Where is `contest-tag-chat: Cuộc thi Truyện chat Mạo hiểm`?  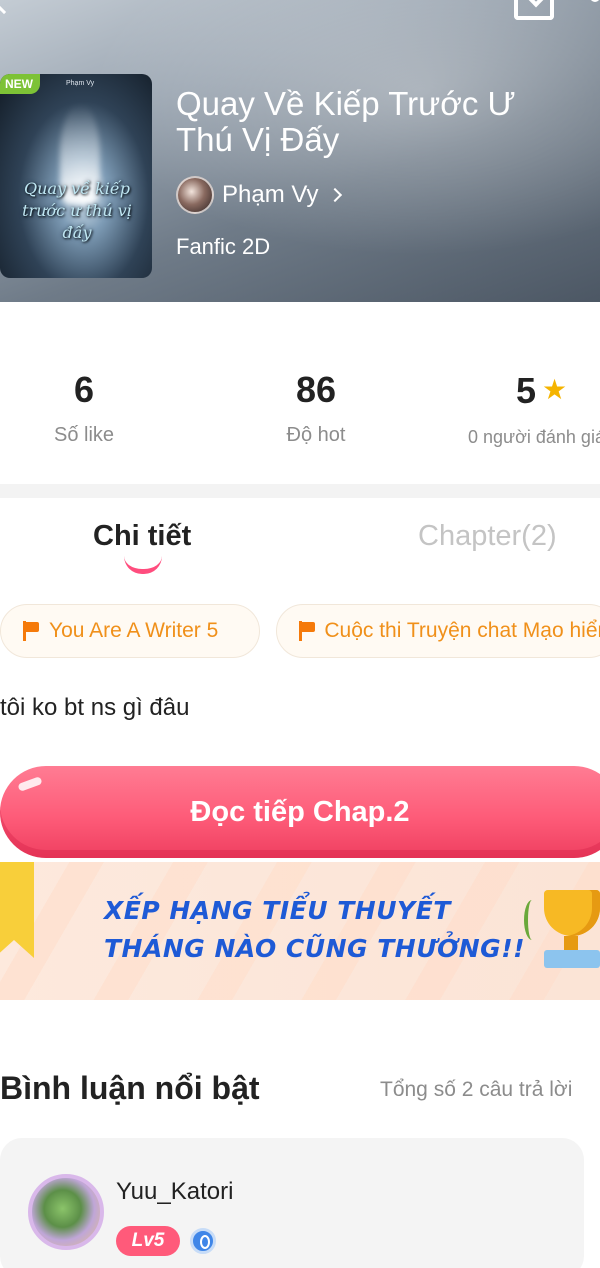 contest-tag-chat: Cuộc thi Truyện chat Mạo hiểm is located at coordinates (438, 631).